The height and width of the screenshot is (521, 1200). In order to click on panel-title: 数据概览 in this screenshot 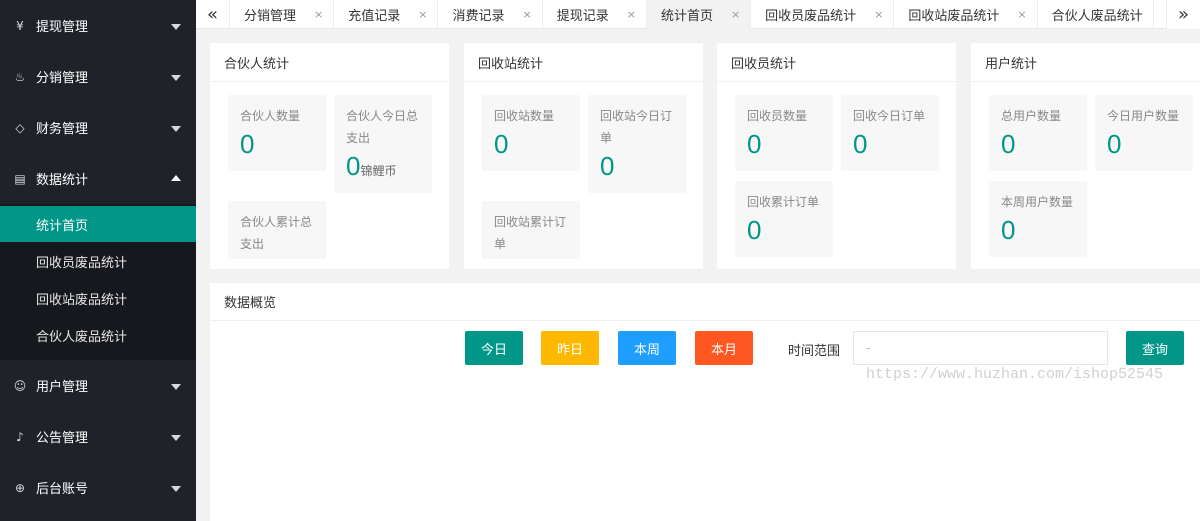, I will do `click(705, 302)`.